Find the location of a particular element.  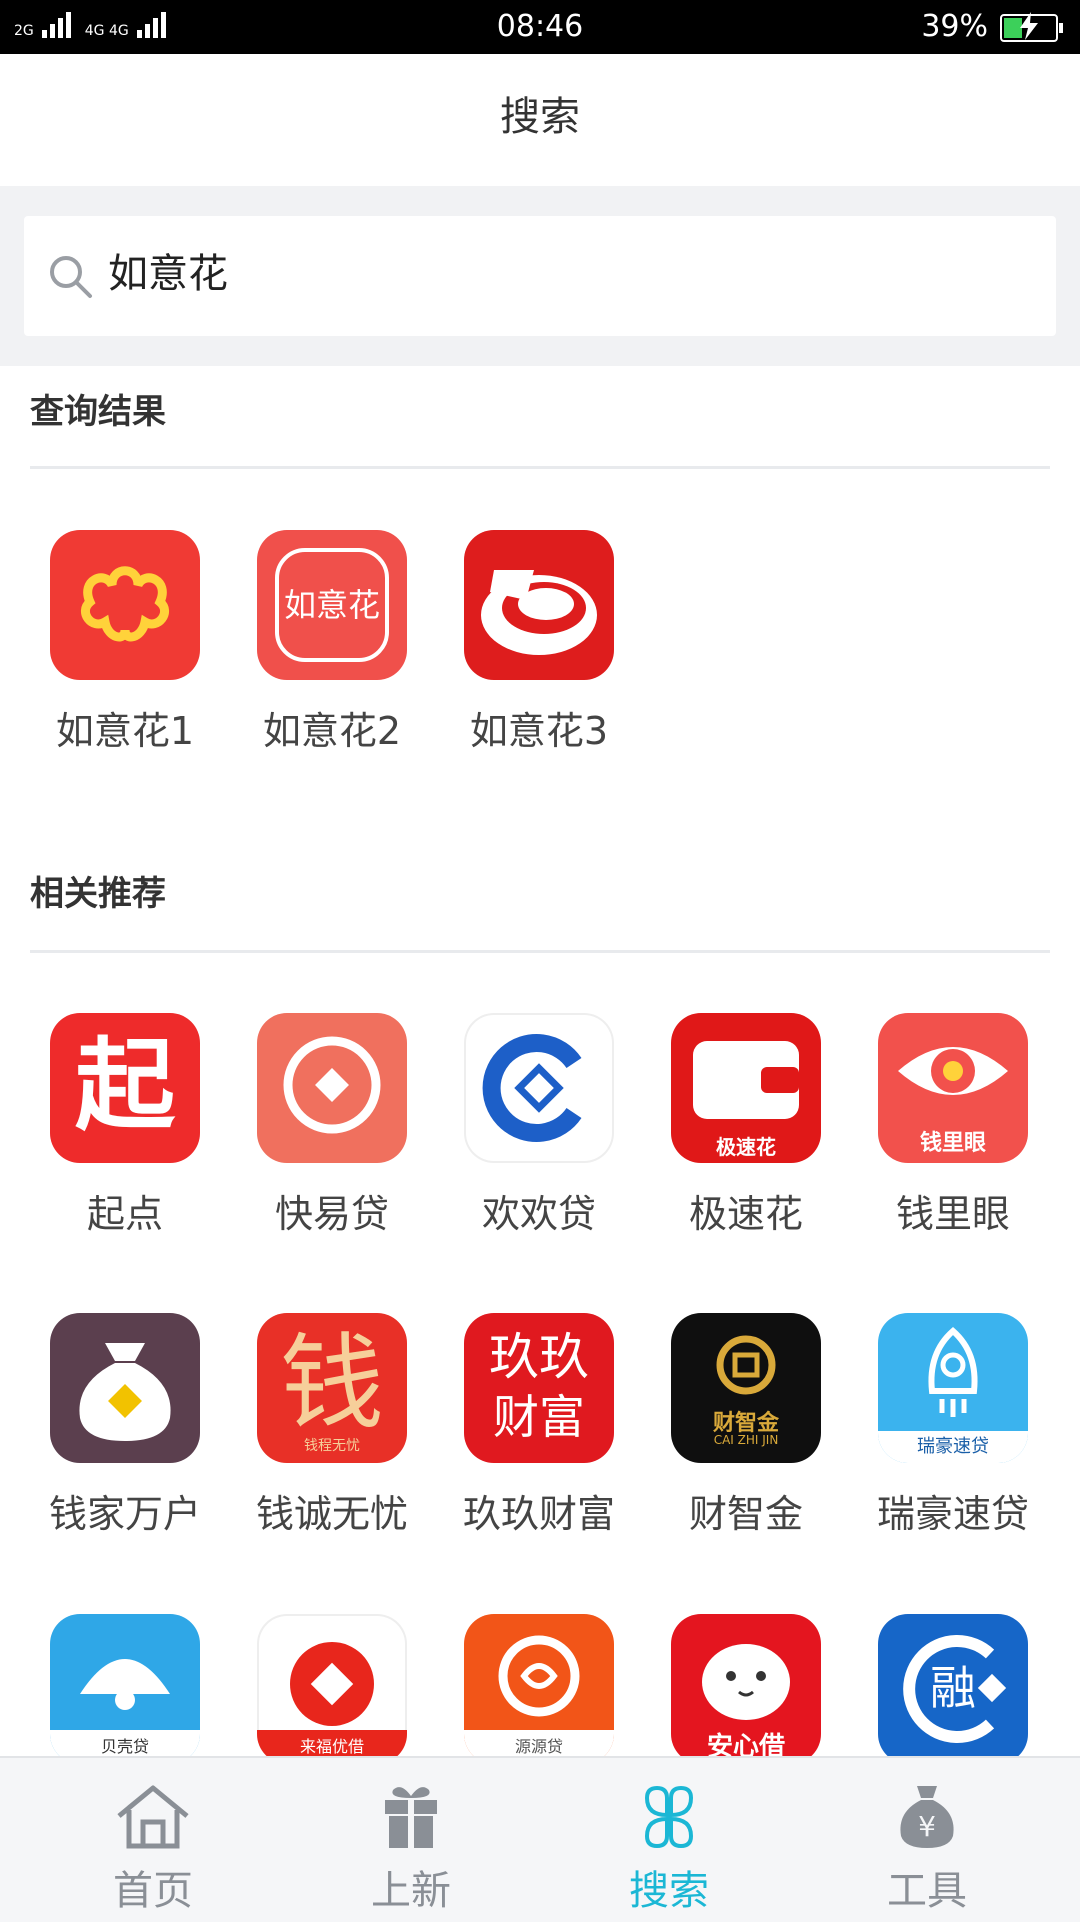

qidian-app-icon: 起 is located at coordinates (125, 1088).